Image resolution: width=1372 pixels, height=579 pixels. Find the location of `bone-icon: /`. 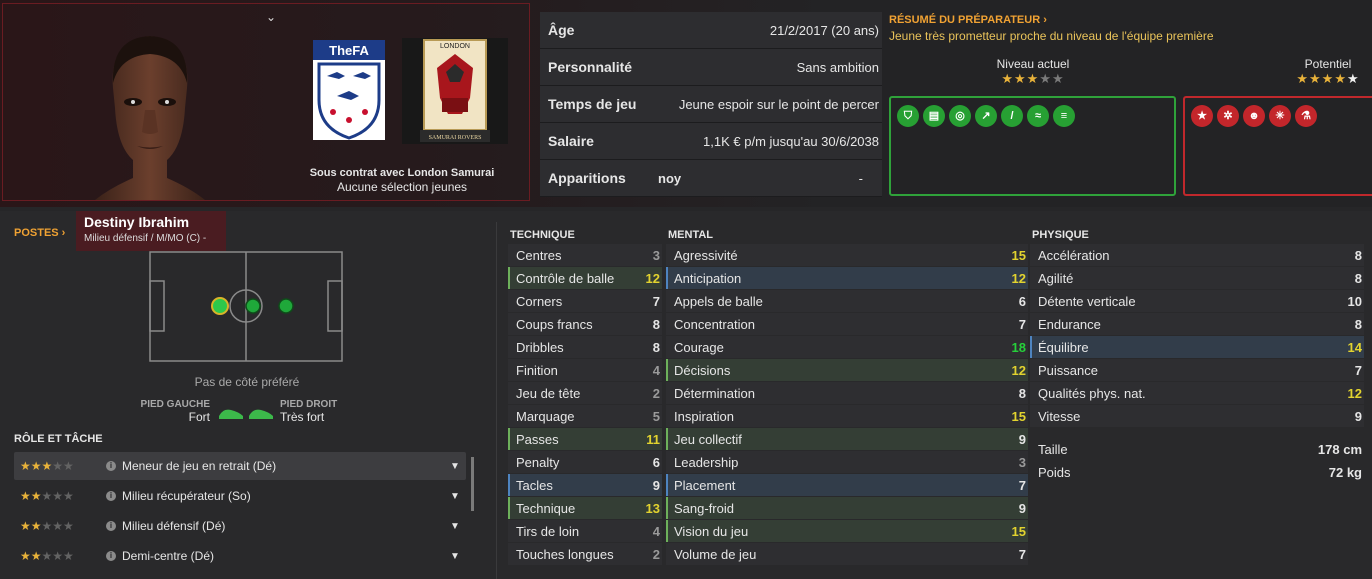

bone-icon: / is located at coordinates (1012, 116).